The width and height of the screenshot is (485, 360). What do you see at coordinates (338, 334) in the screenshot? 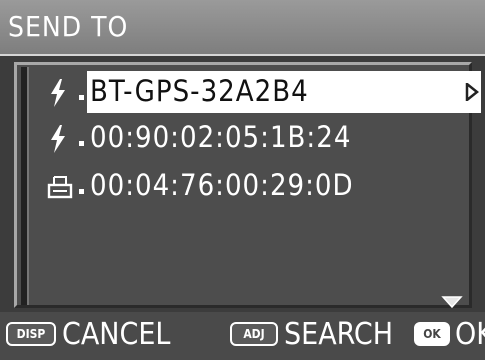
I see `search-label: SEARCH` at bounding box center [338, 334].